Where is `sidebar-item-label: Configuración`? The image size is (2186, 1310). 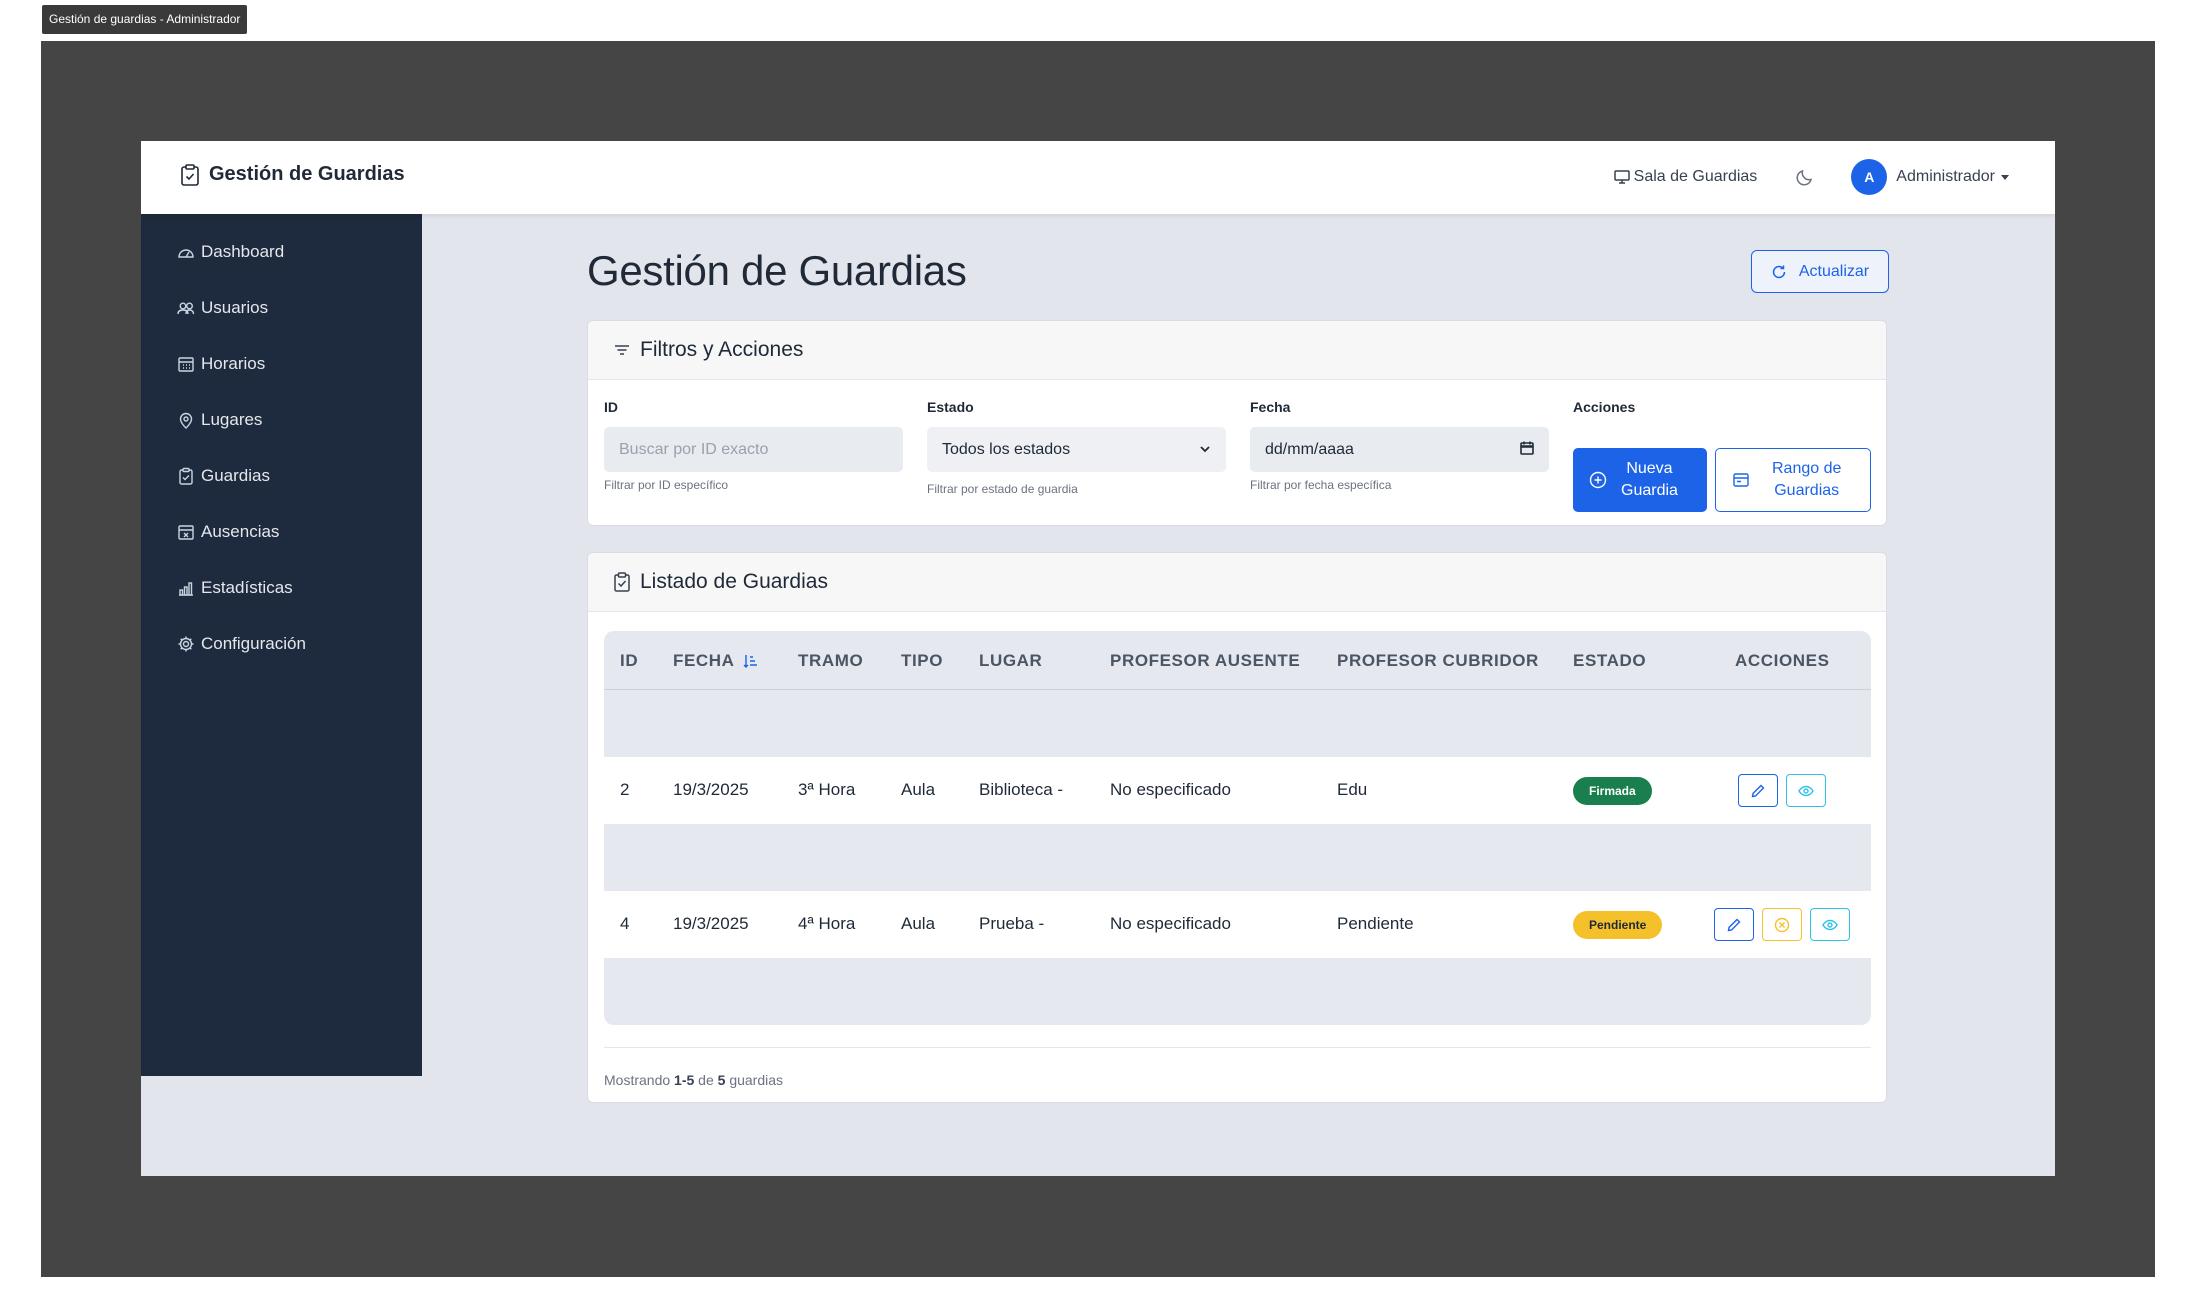 sidebar-item-label: Configuración is located at coordinates (253, 643).